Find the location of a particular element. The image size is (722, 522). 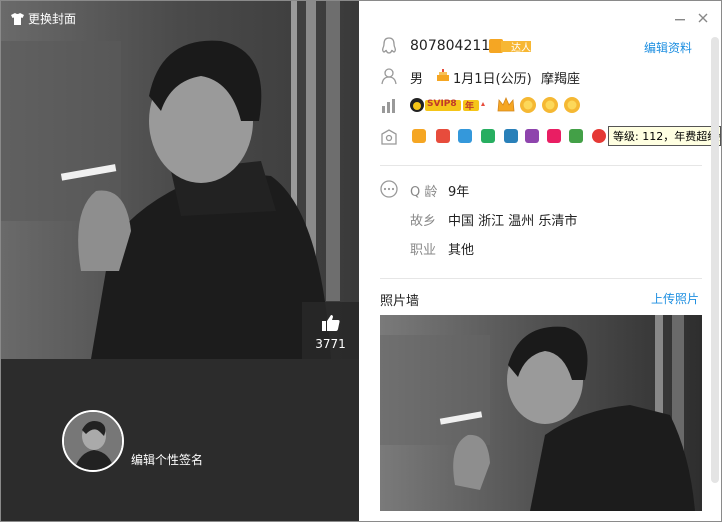

tshirt-icon is located at coordinates (17, 18).